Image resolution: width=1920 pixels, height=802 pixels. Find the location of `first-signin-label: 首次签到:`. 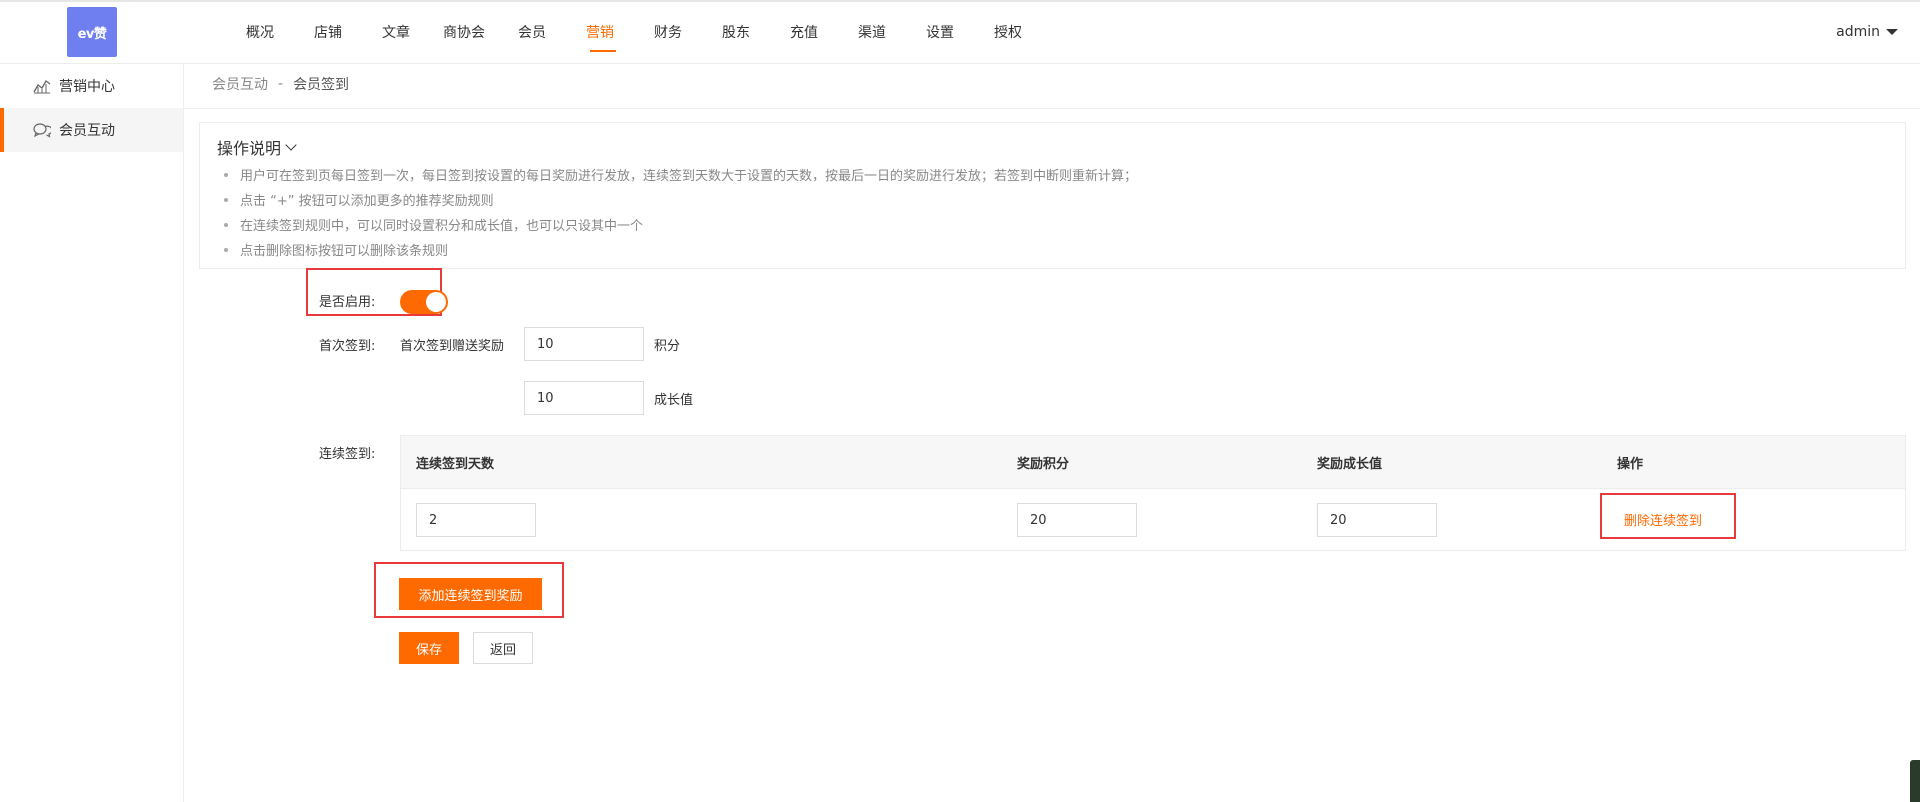

first-signin-label: 首次签到: is located at coordinates (347, 346).